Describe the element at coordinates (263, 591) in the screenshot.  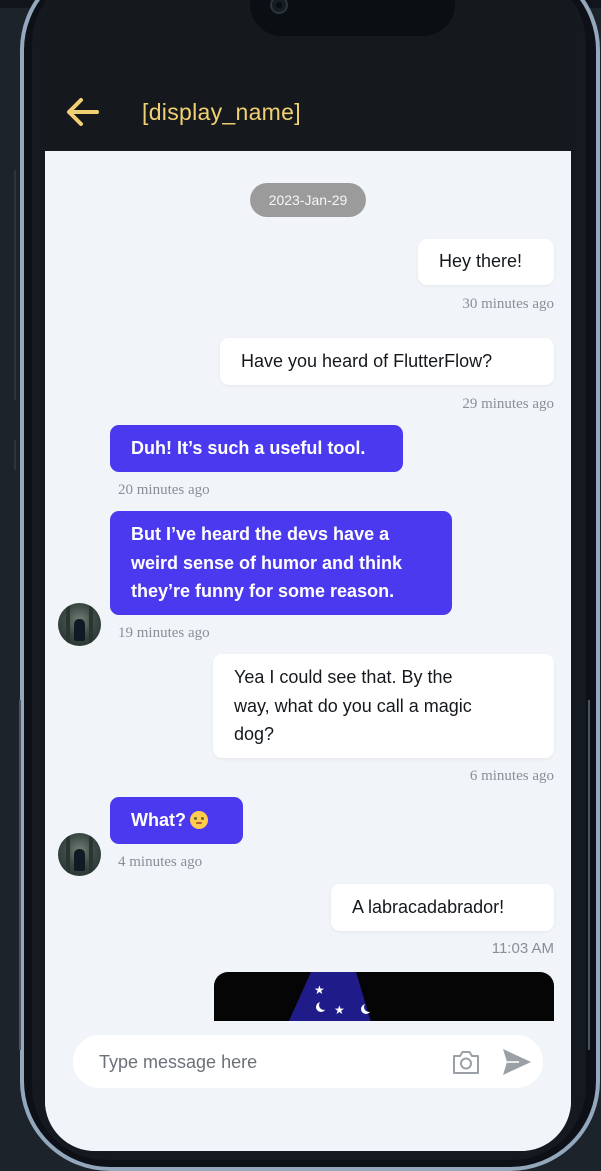
I see `message-text: they’re funny for some reason.` at that location.